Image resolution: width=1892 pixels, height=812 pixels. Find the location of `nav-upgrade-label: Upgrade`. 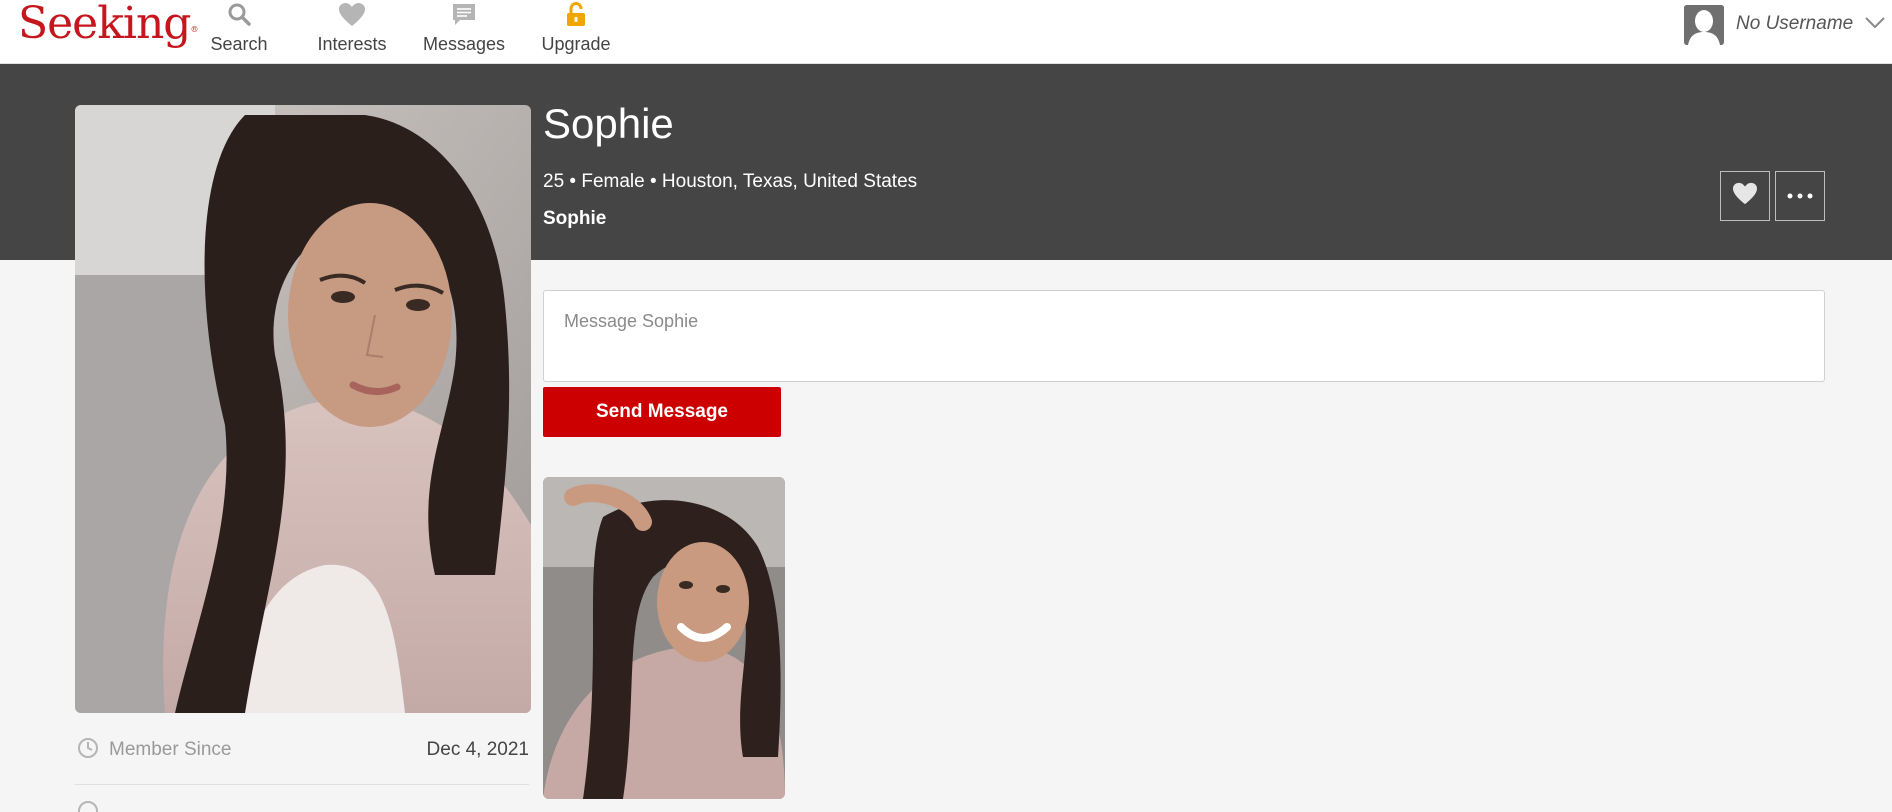

nav-upgrade-label: Upgrade is located at coordinates (576, 44).